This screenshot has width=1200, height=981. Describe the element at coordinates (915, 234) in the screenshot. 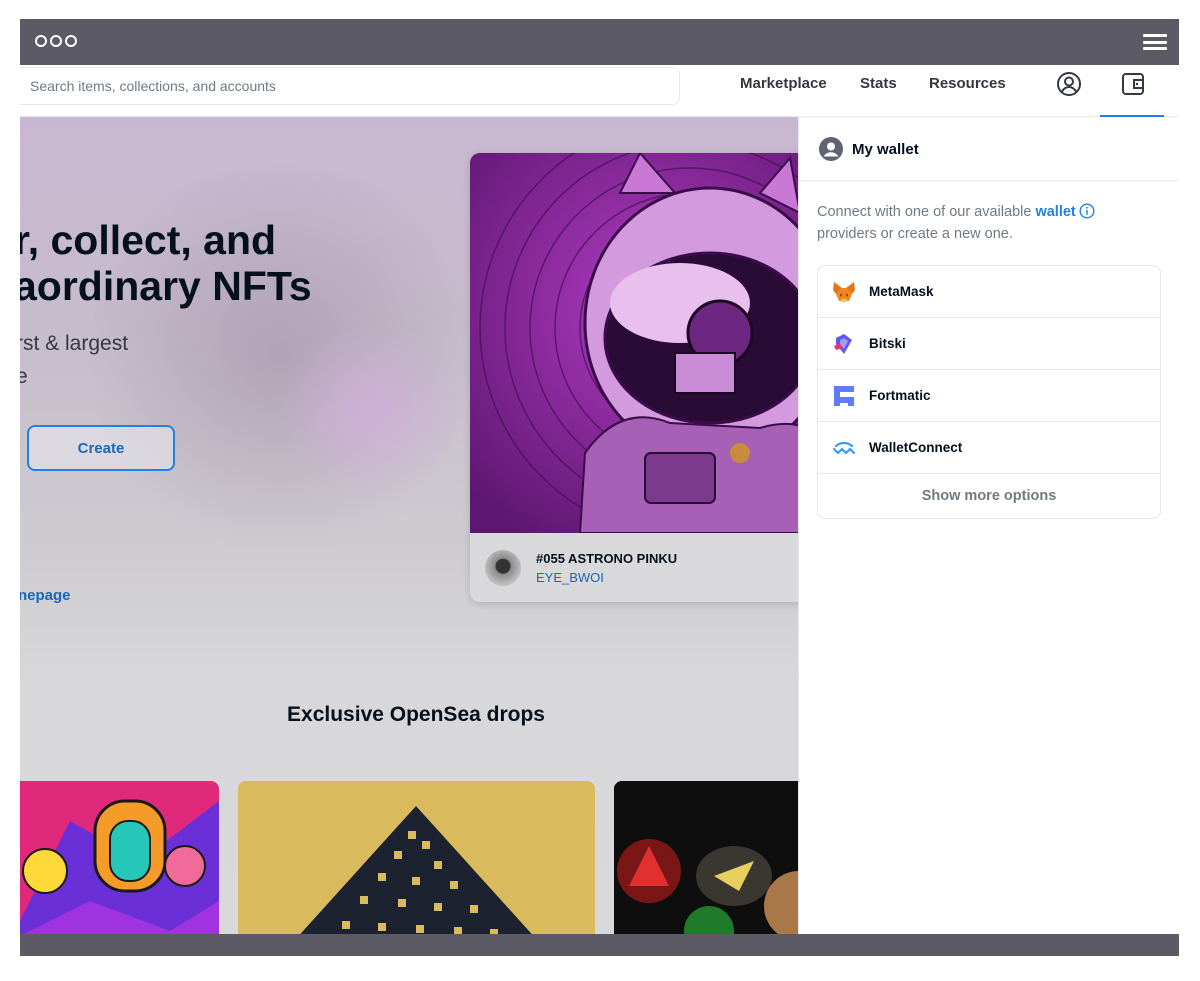

I see `wallet-description-text: providers or create a new one.` at that location.